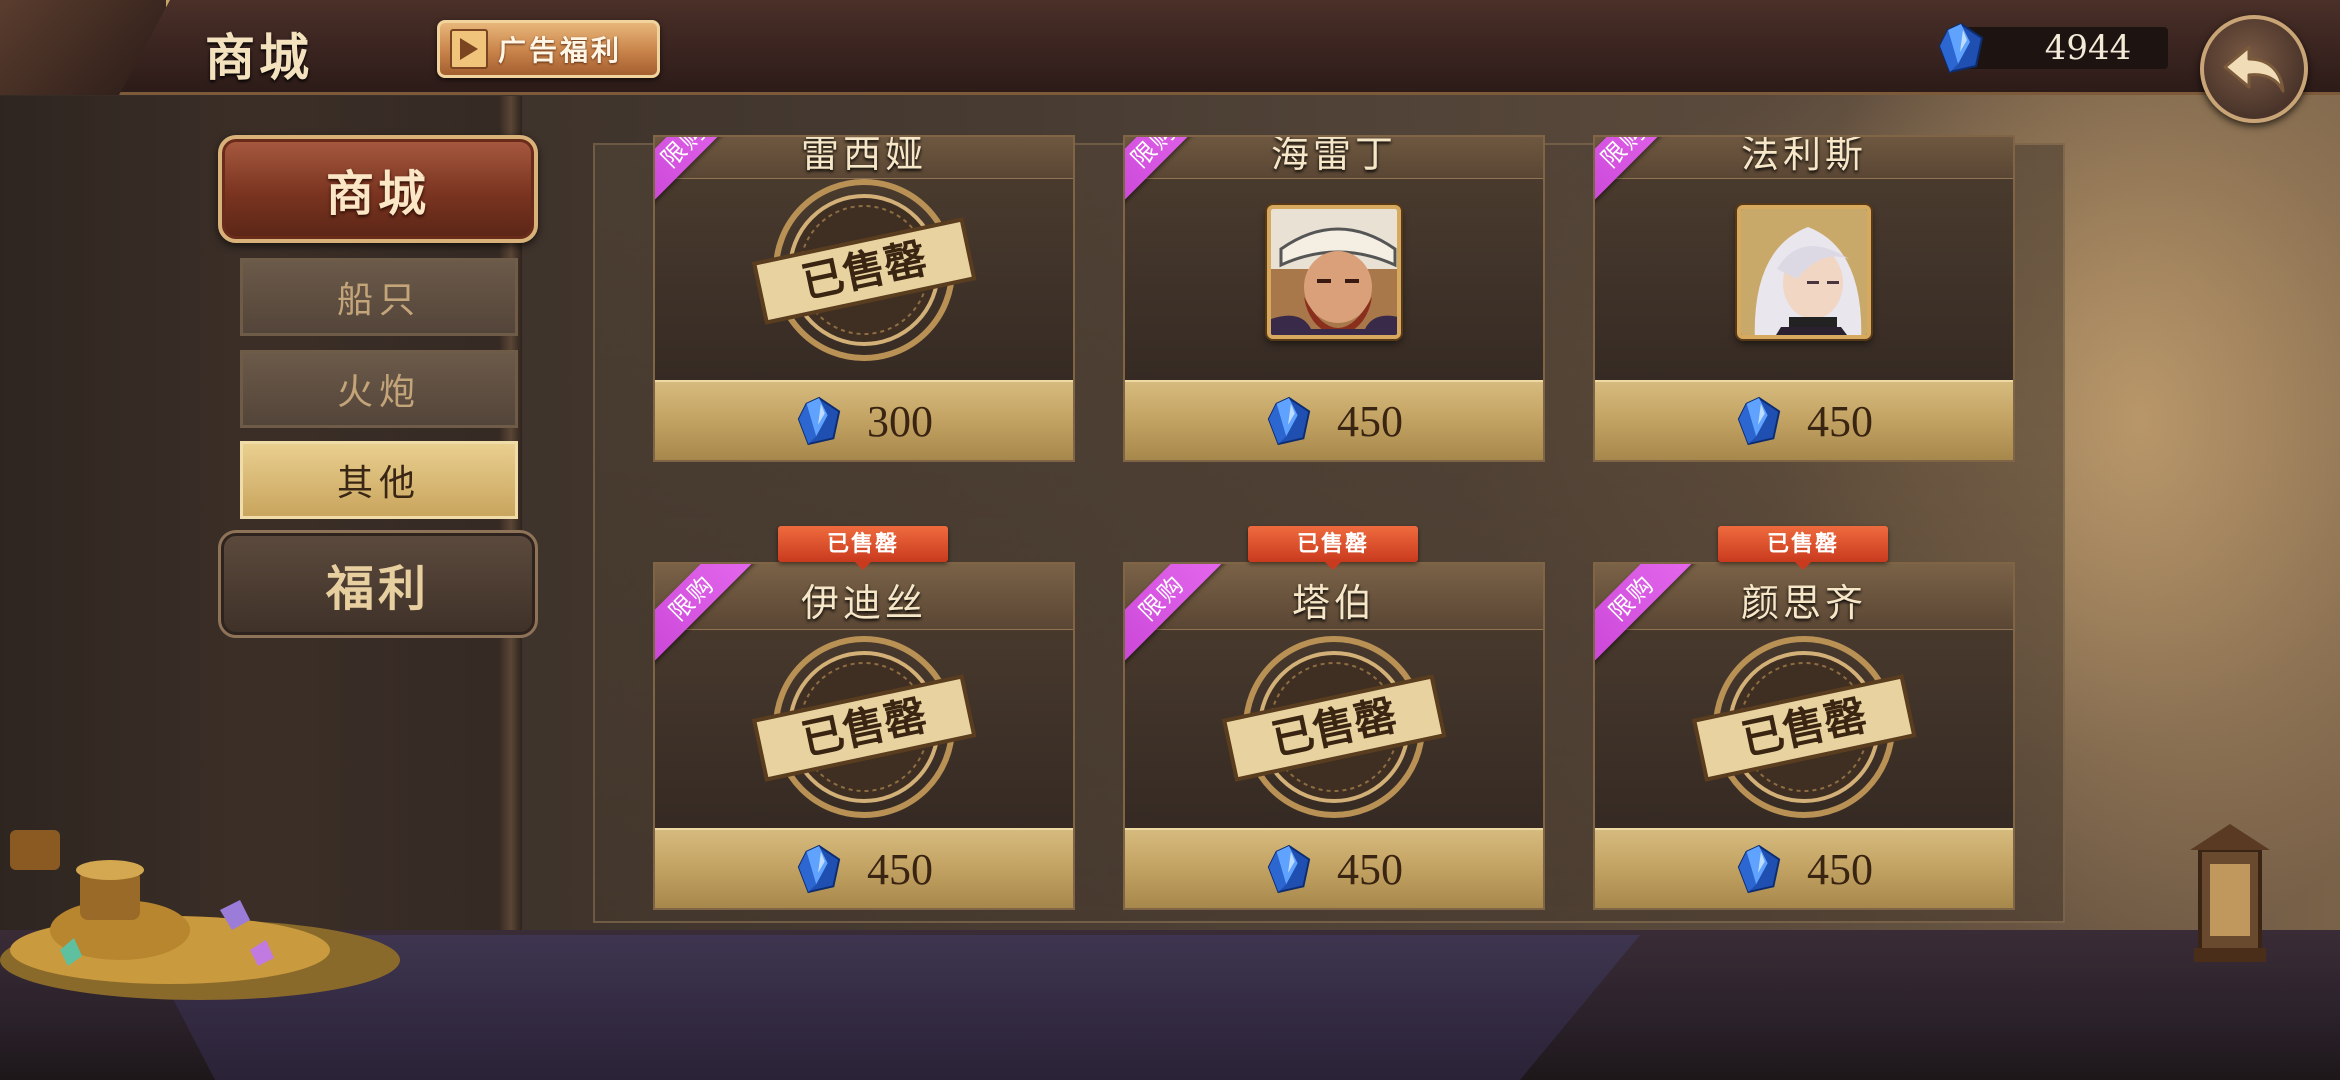 This screenshot has width=2340, height=1080. Describe the element at coordinates (1333, 155) in the screenshot. I see `item-name: 海雷丁` at that location.